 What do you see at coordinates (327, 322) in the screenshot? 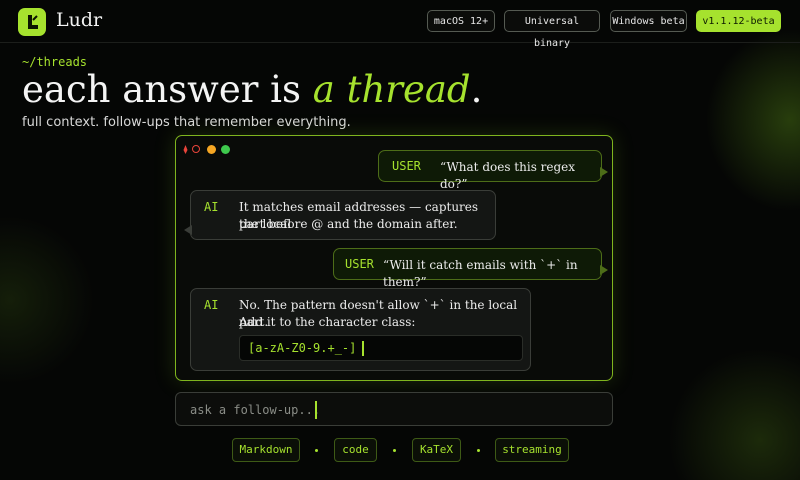
I see `message-text-line: Add it to the character class:` at bounding box center [327, 322].